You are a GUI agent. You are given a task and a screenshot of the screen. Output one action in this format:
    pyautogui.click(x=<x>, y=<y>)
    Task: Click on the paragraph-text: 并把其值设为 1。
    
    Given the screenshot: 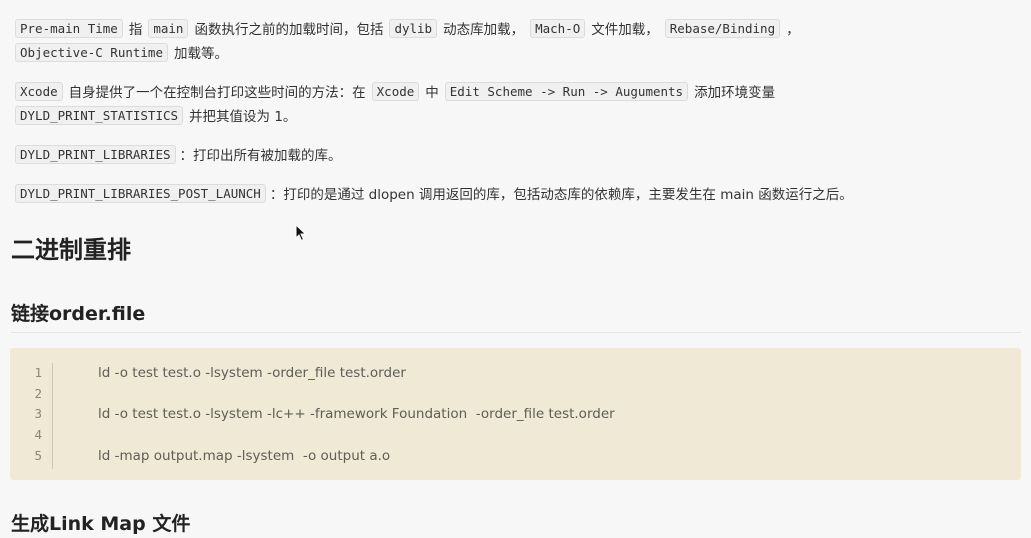 What is the action you would take?
    pyautogui.click(x=243, y=117)
    